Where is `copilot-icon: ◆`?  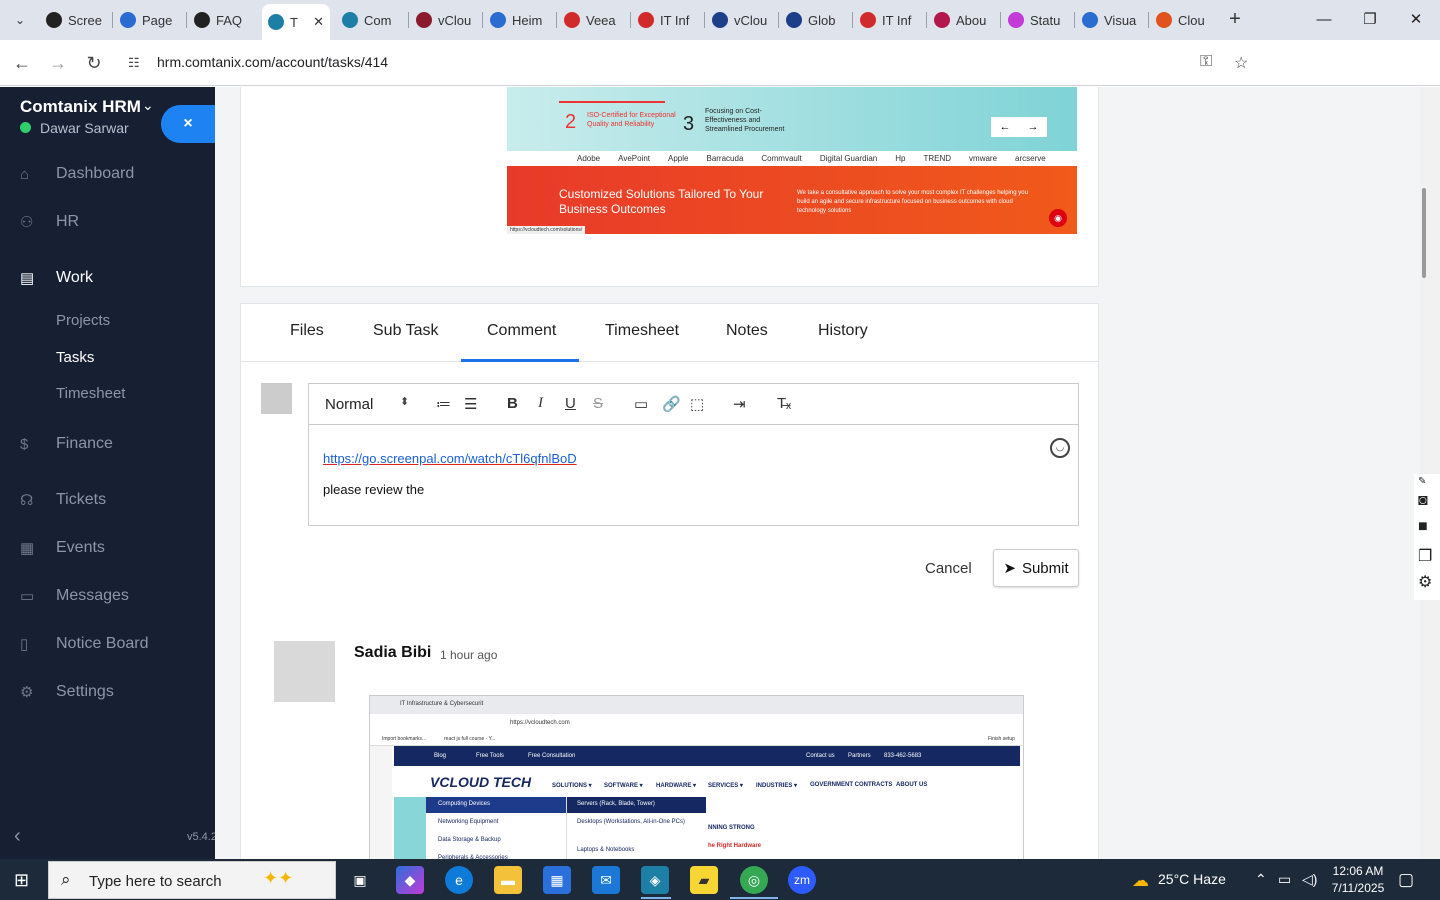 copilot-icon: ◆ is located at coordinates (410, 880).